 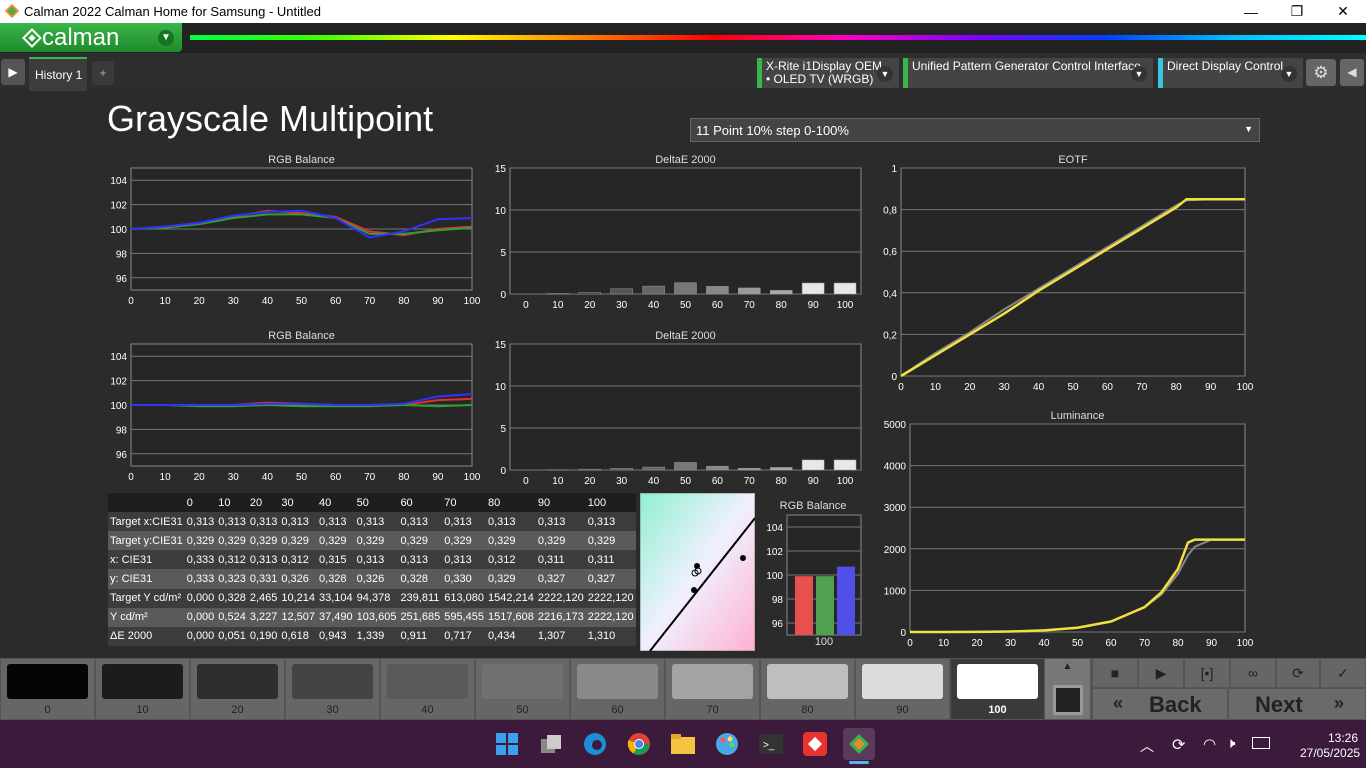 I want to click on chevron-down-icon: ▼, so click(x=1139, y=74).